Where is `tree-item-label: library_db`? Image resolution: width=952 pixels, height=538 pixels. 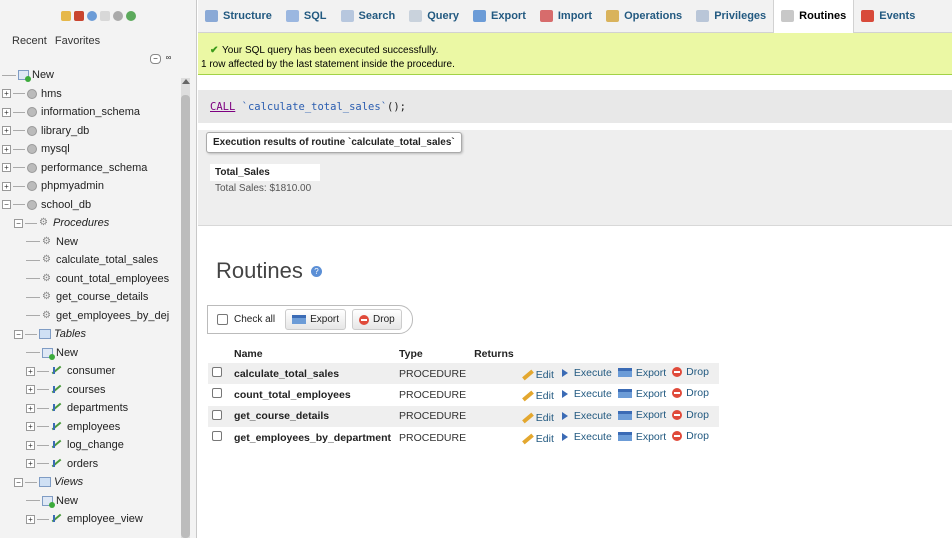 tree-item-label: library_db is located at coordinates (65, 131).